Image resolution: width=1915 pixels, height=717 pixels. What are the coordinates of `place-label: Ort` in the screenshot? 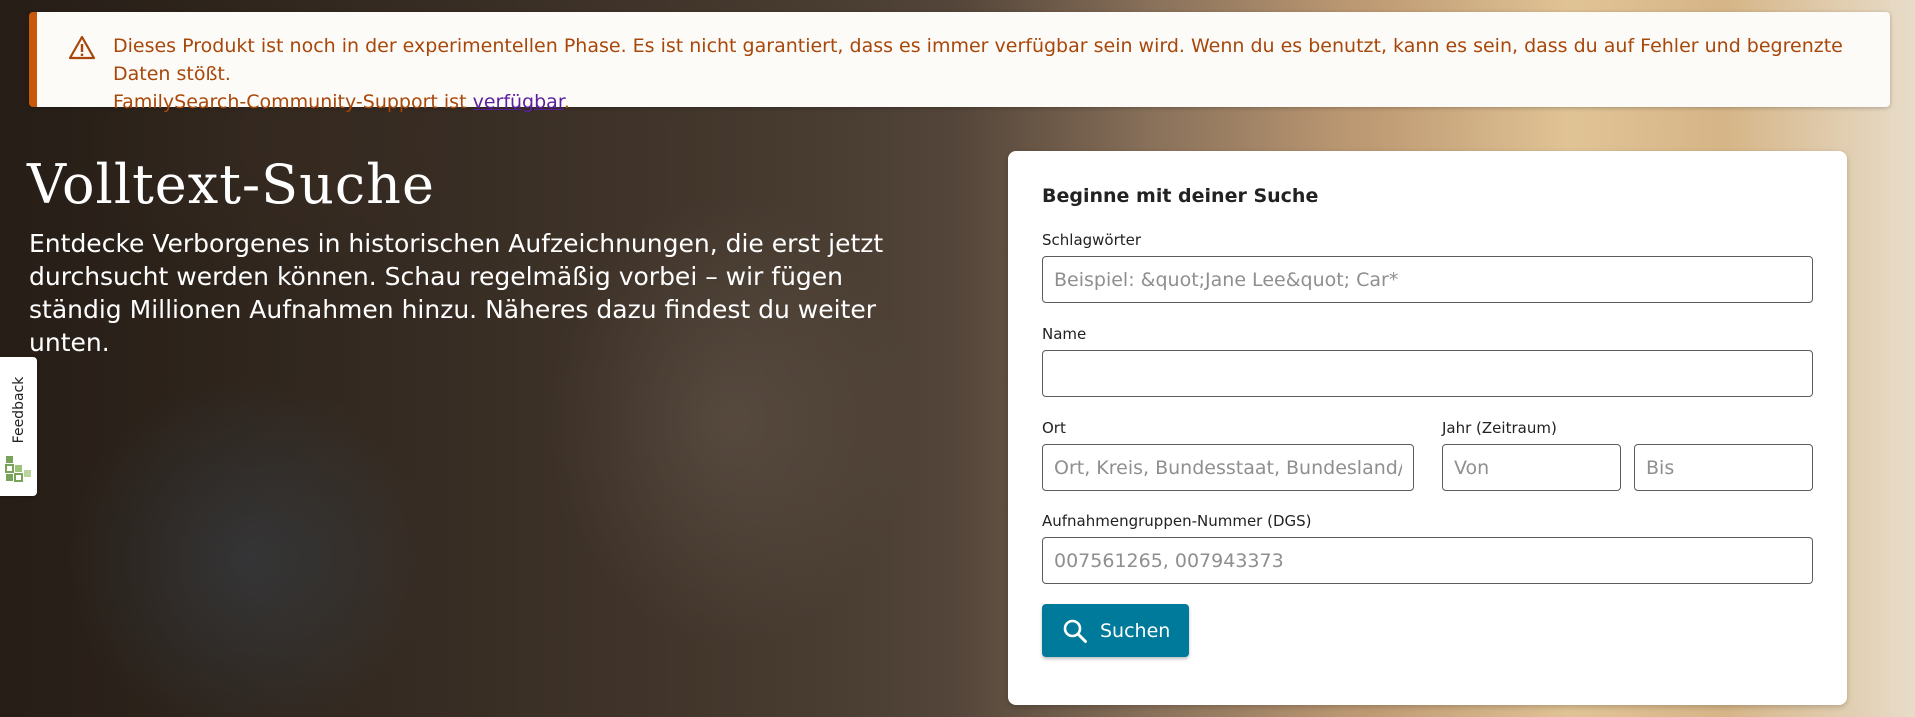 It's located at (1054, 428).